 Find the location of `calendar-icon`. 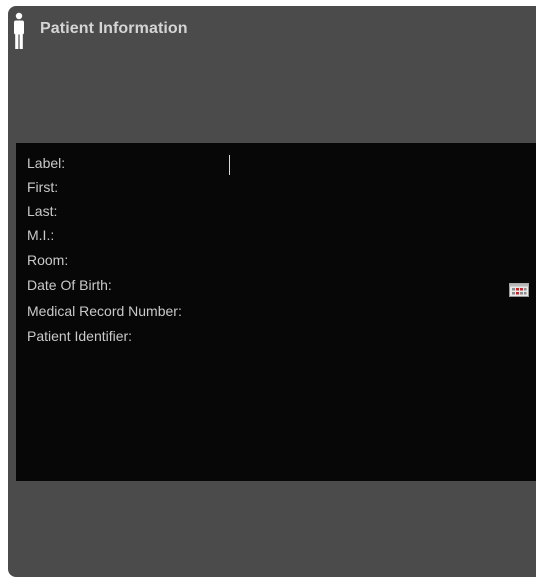

calendar-icon is located at coordinates (519, 290).